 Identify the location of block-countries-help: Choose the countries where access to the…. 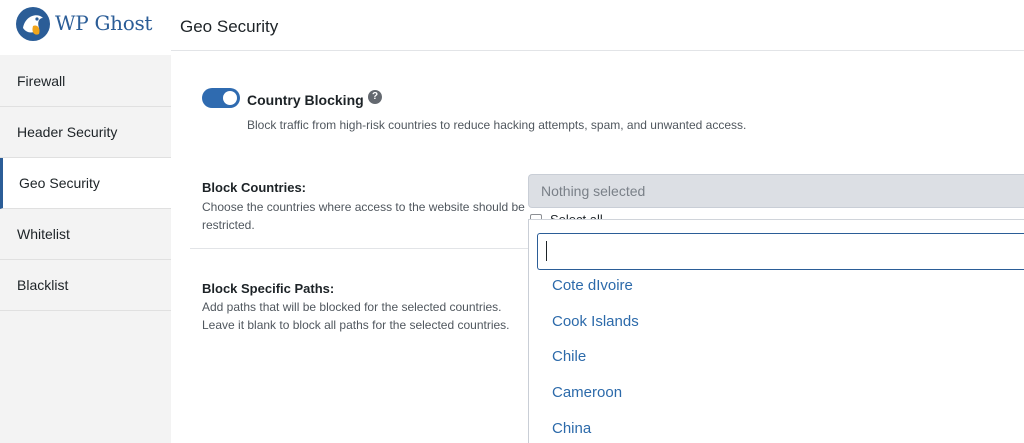
(363, 216).